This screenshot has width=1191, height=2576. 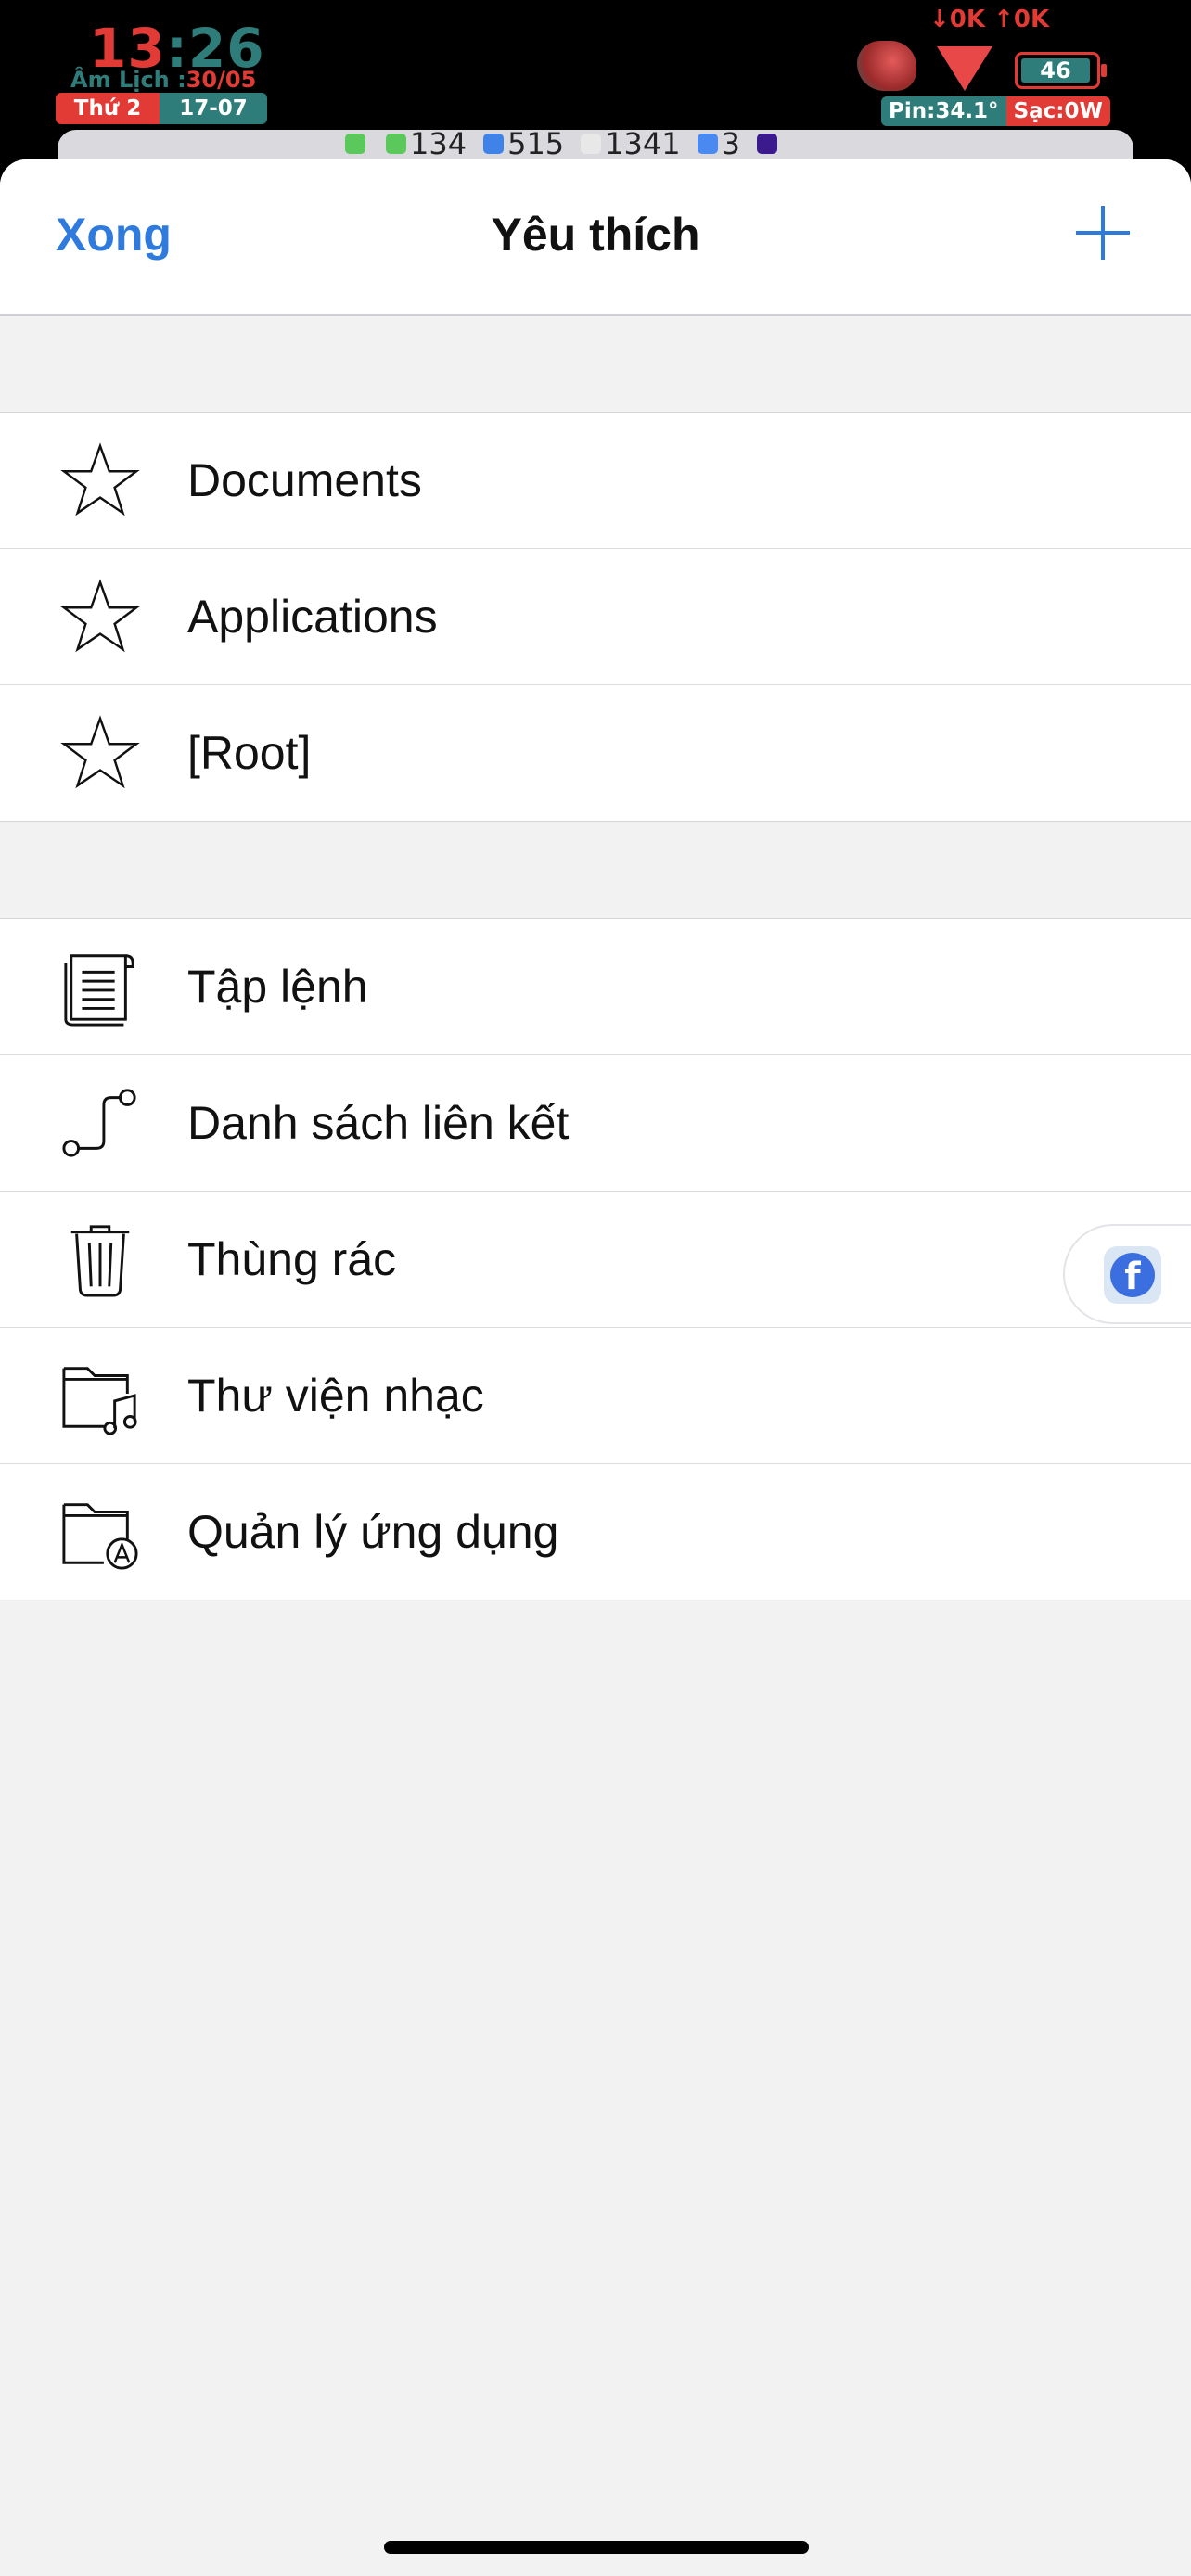 What do you see at coordinates (335, 1396) in the screenshot?
I see `tool-item-label: Thư viện nhạc` at bounding box center [335, 1396].